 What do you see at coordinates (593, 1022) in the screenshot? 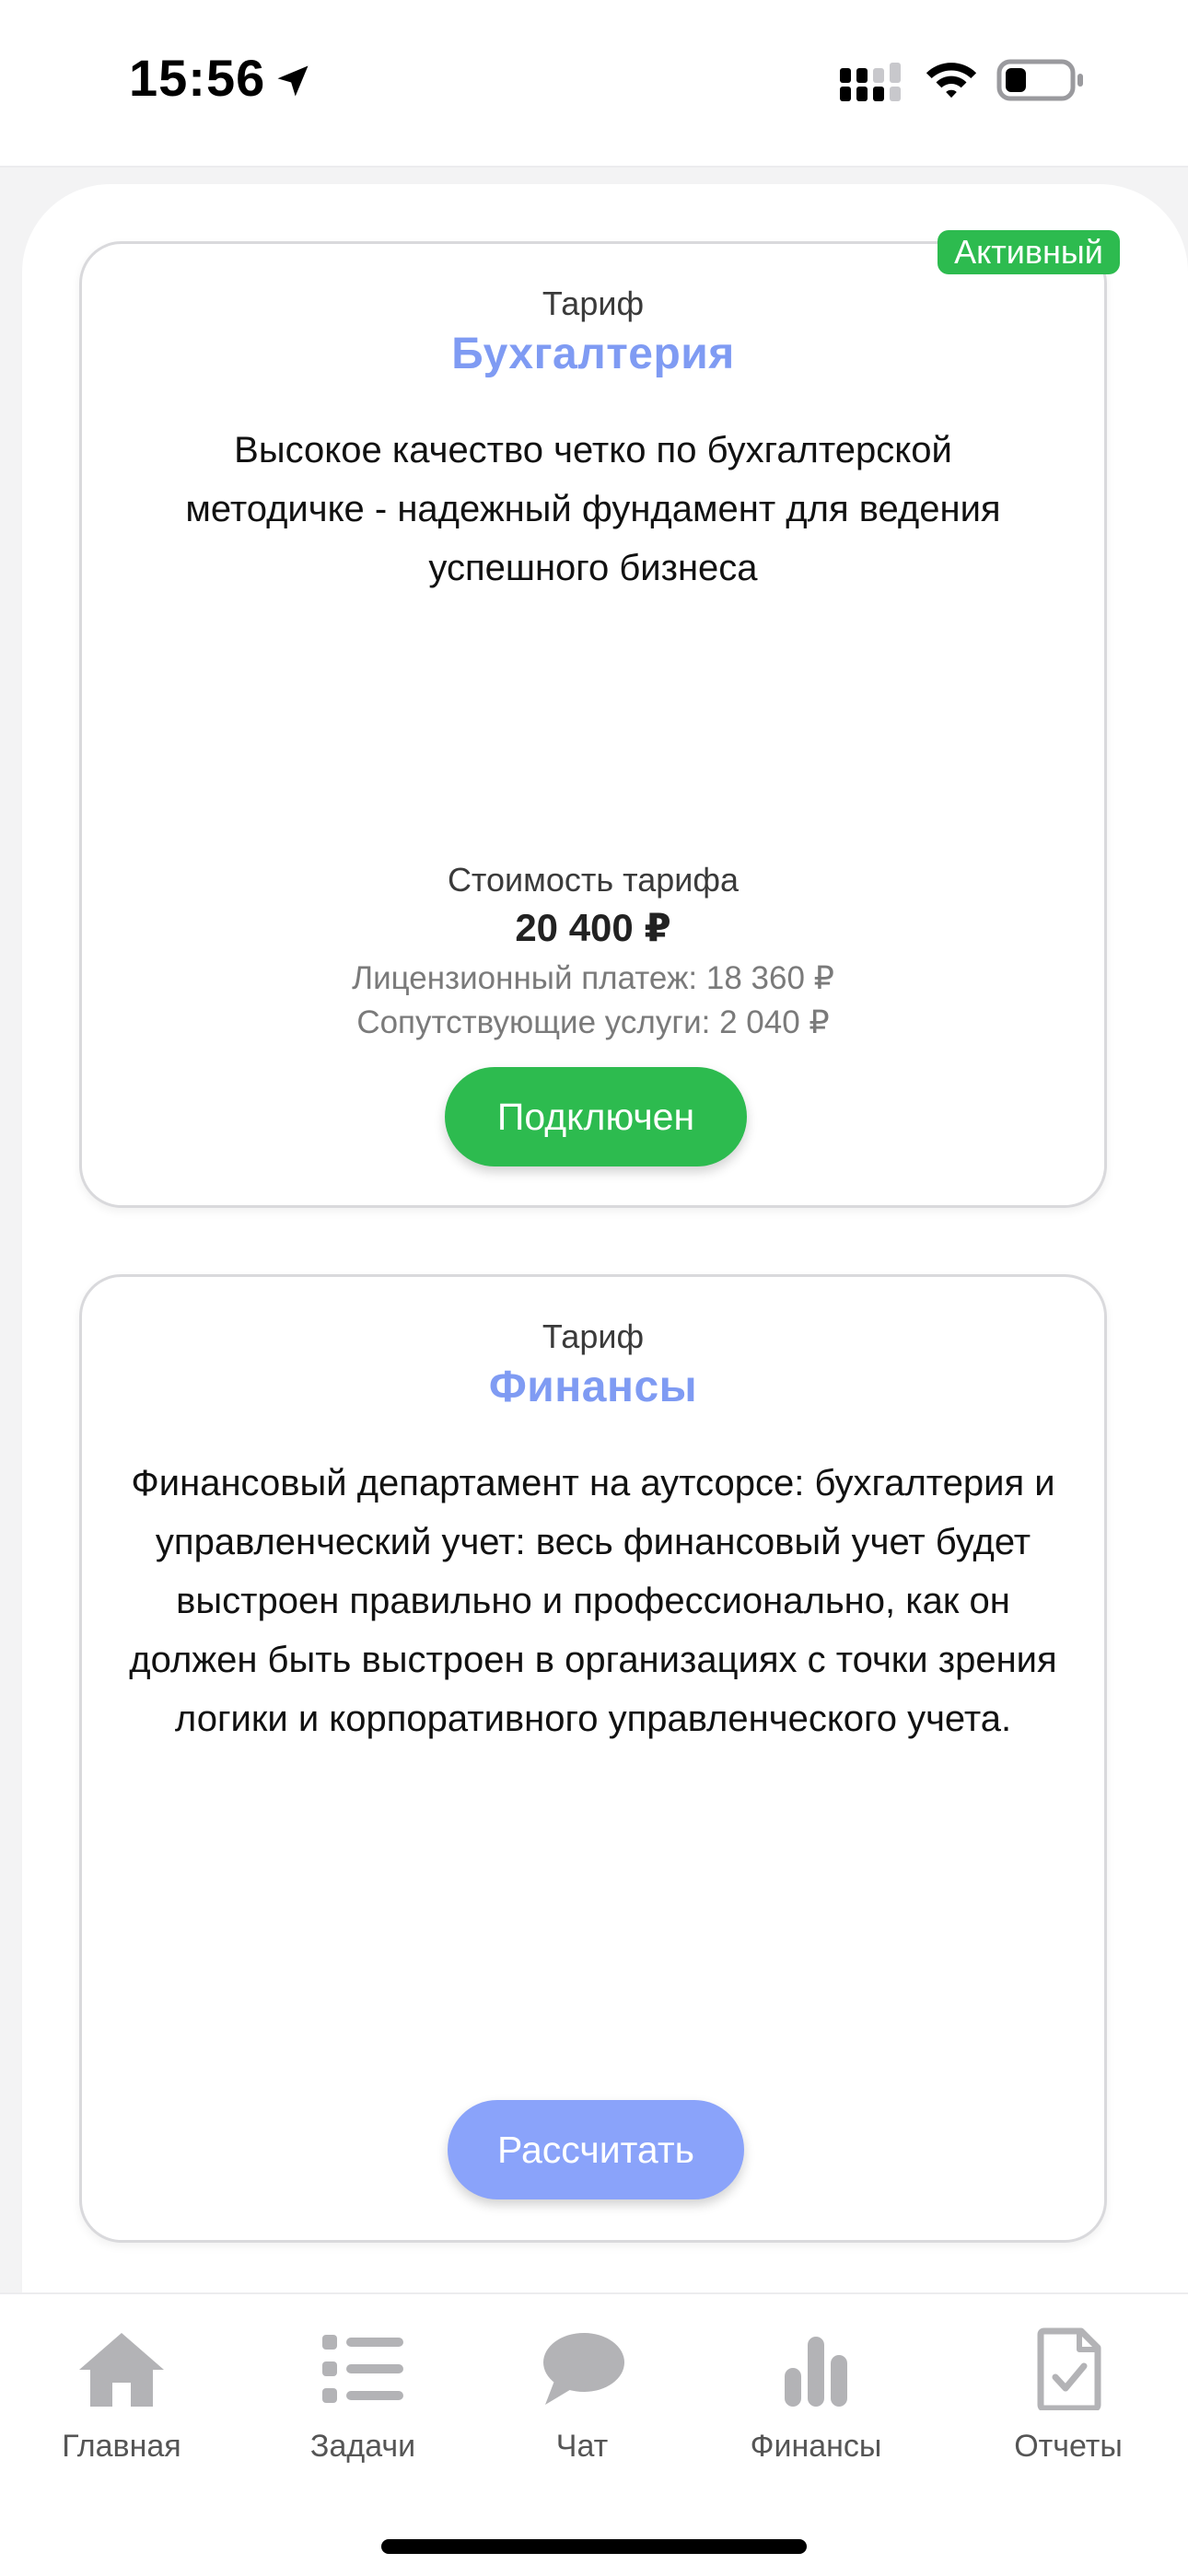
I see `related-services-fee: Сопутствующие услуги: 2 040 ₽` at bounding box center [593, 1022].